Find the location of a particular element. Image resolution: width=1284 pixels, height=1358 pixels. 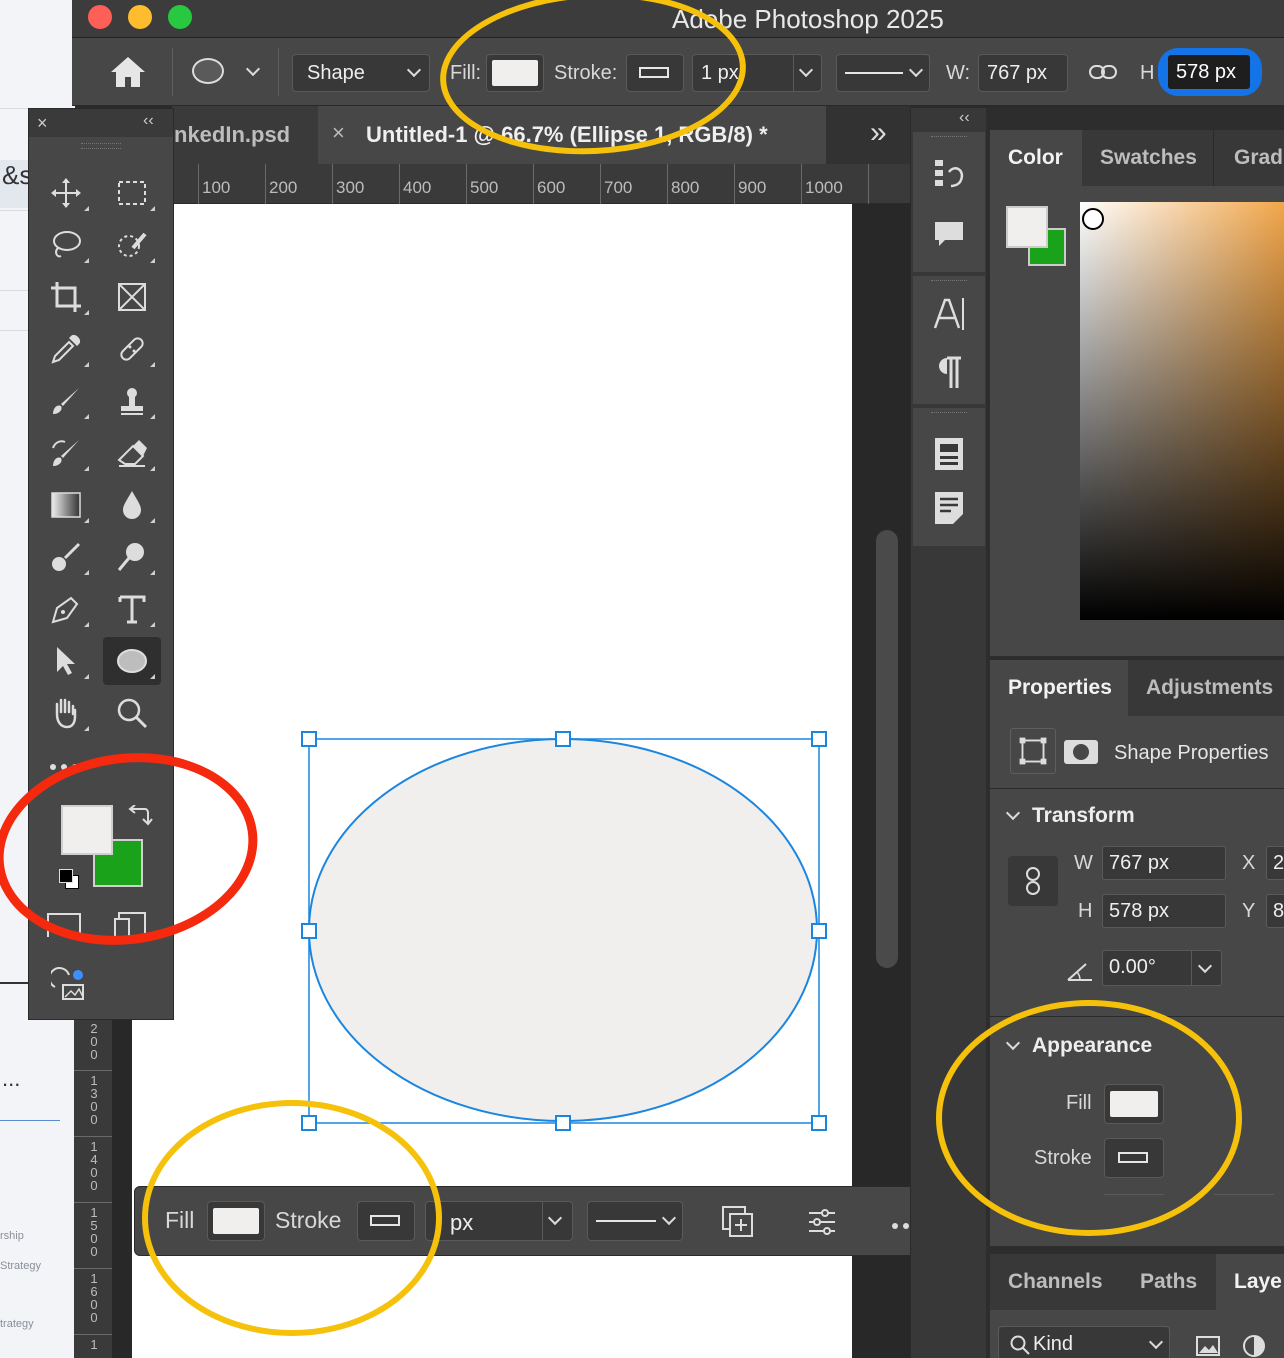

prop-height-value: 578 px is located at coordinates (1139, 911).